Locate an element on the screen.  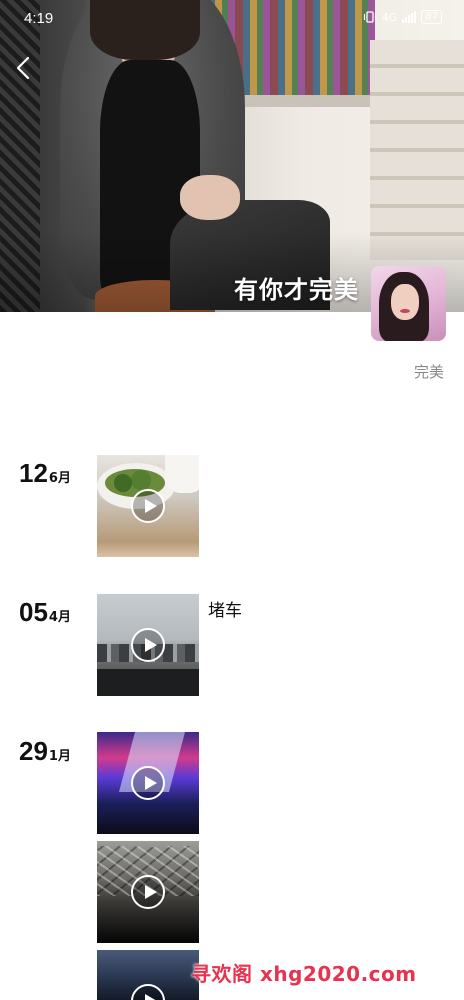
watermark: 寻欢阁 xhg2020.com is located at coordinates (304, 974).